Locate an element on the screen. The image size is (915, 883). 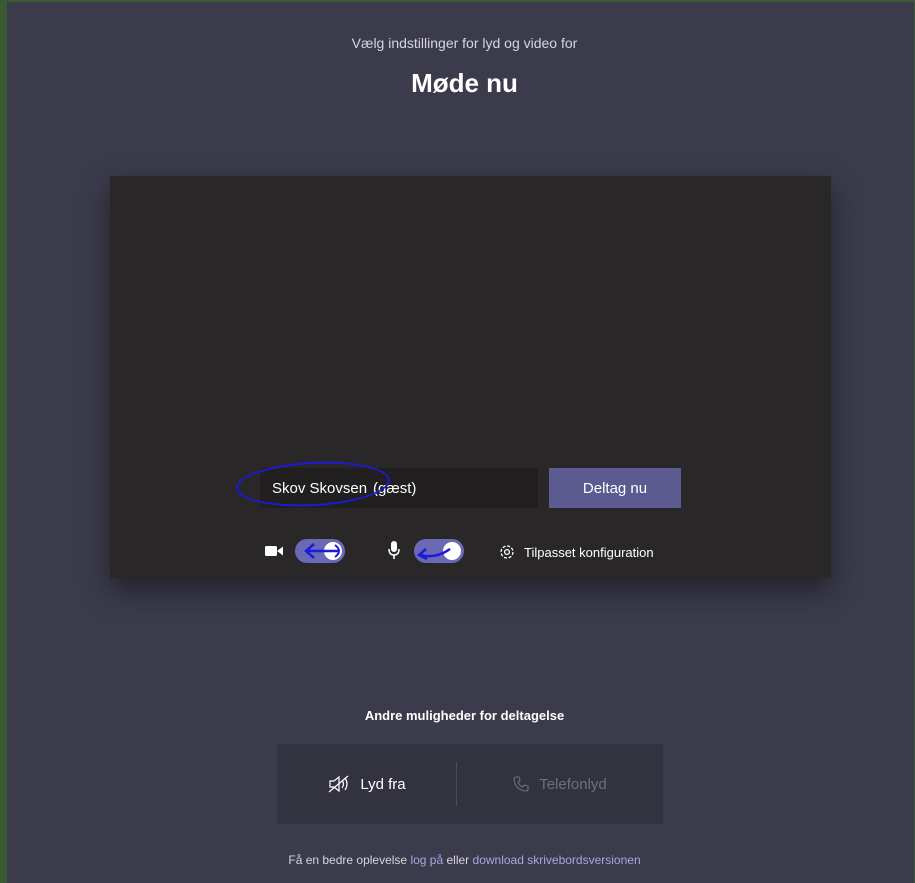
prejoin-subtitle: Vælg indstillinger for lyd og video for is located at coordinates (464, 43).